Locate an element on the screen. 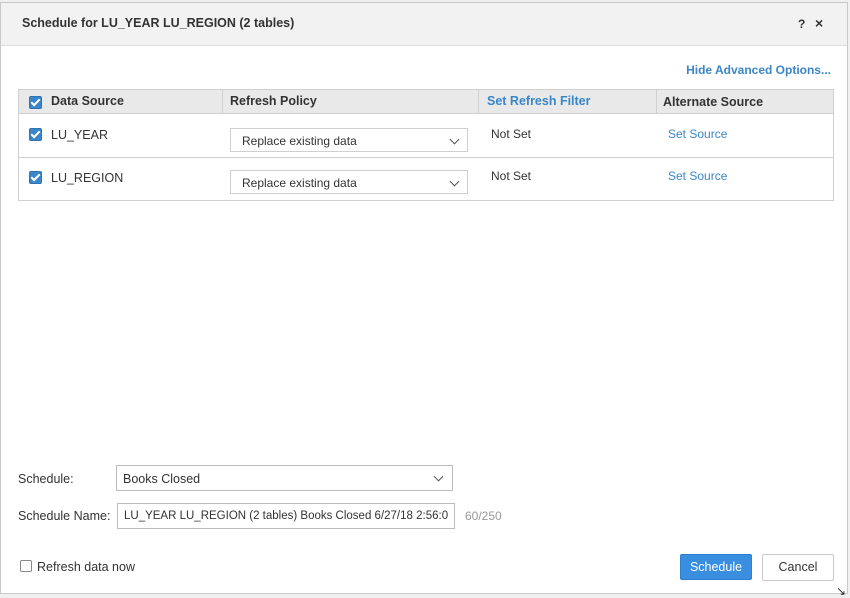 This screenshot has width=850, height=598. cursor-icon: ↘ is located at coordinates (841, 591).